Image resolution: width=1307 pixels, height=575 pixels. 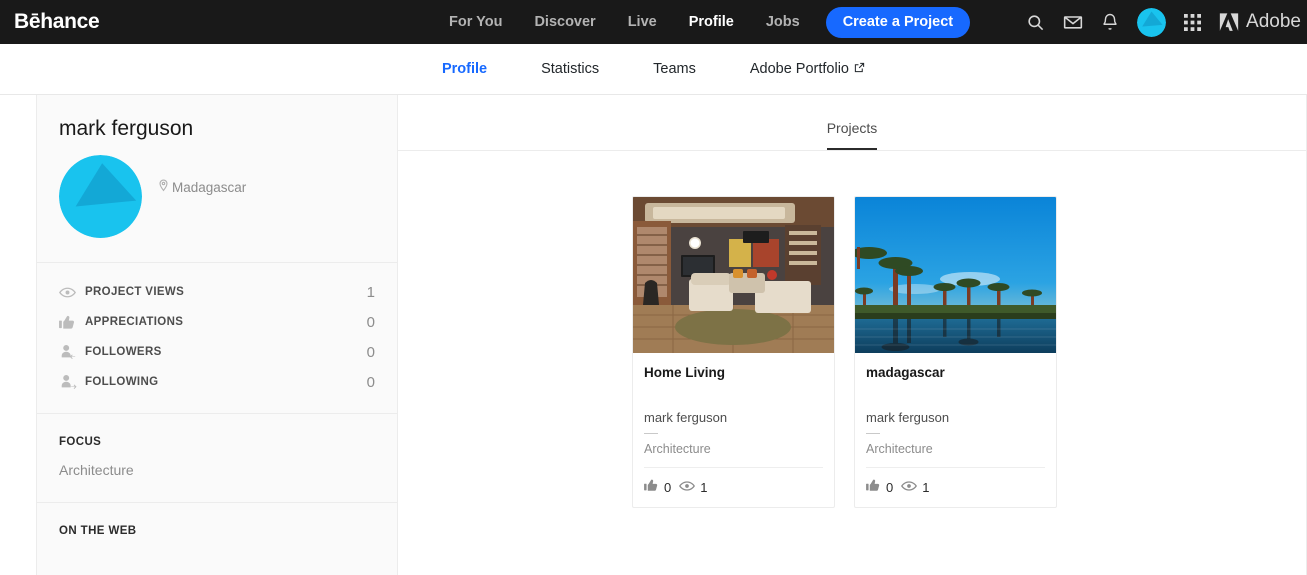 What do you see at coordinates (711, 22) in the screenshot?
I see `nav-item-profile: Profile` at bounding box center [711, 22].